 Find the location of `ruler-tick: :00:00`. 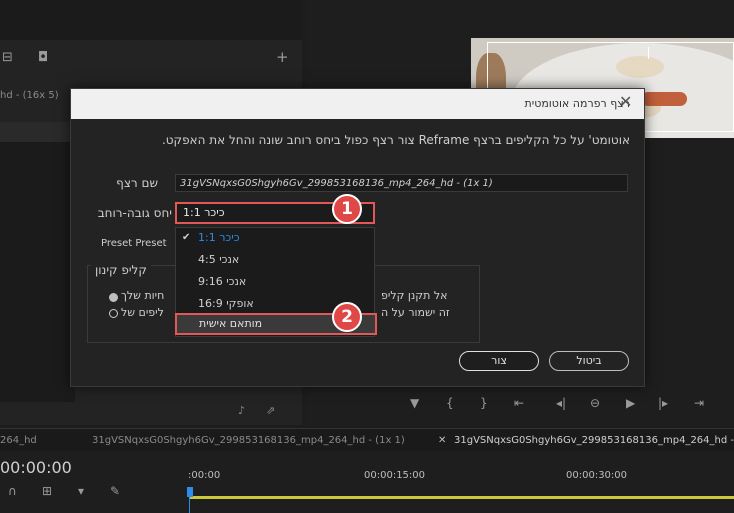

ruler-tick: :00:00 is located at coordinates (204, 475).